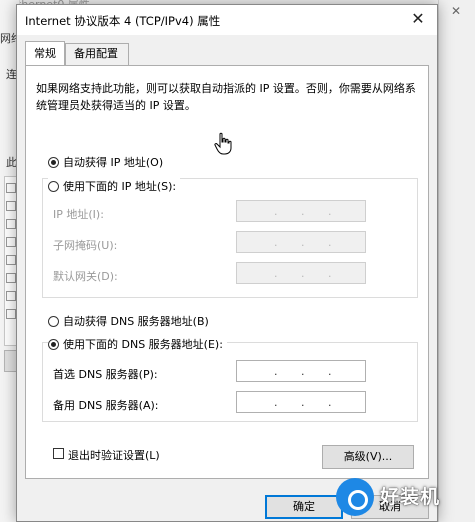  I want to click on watermark-logo-icon, so click(355, 497).